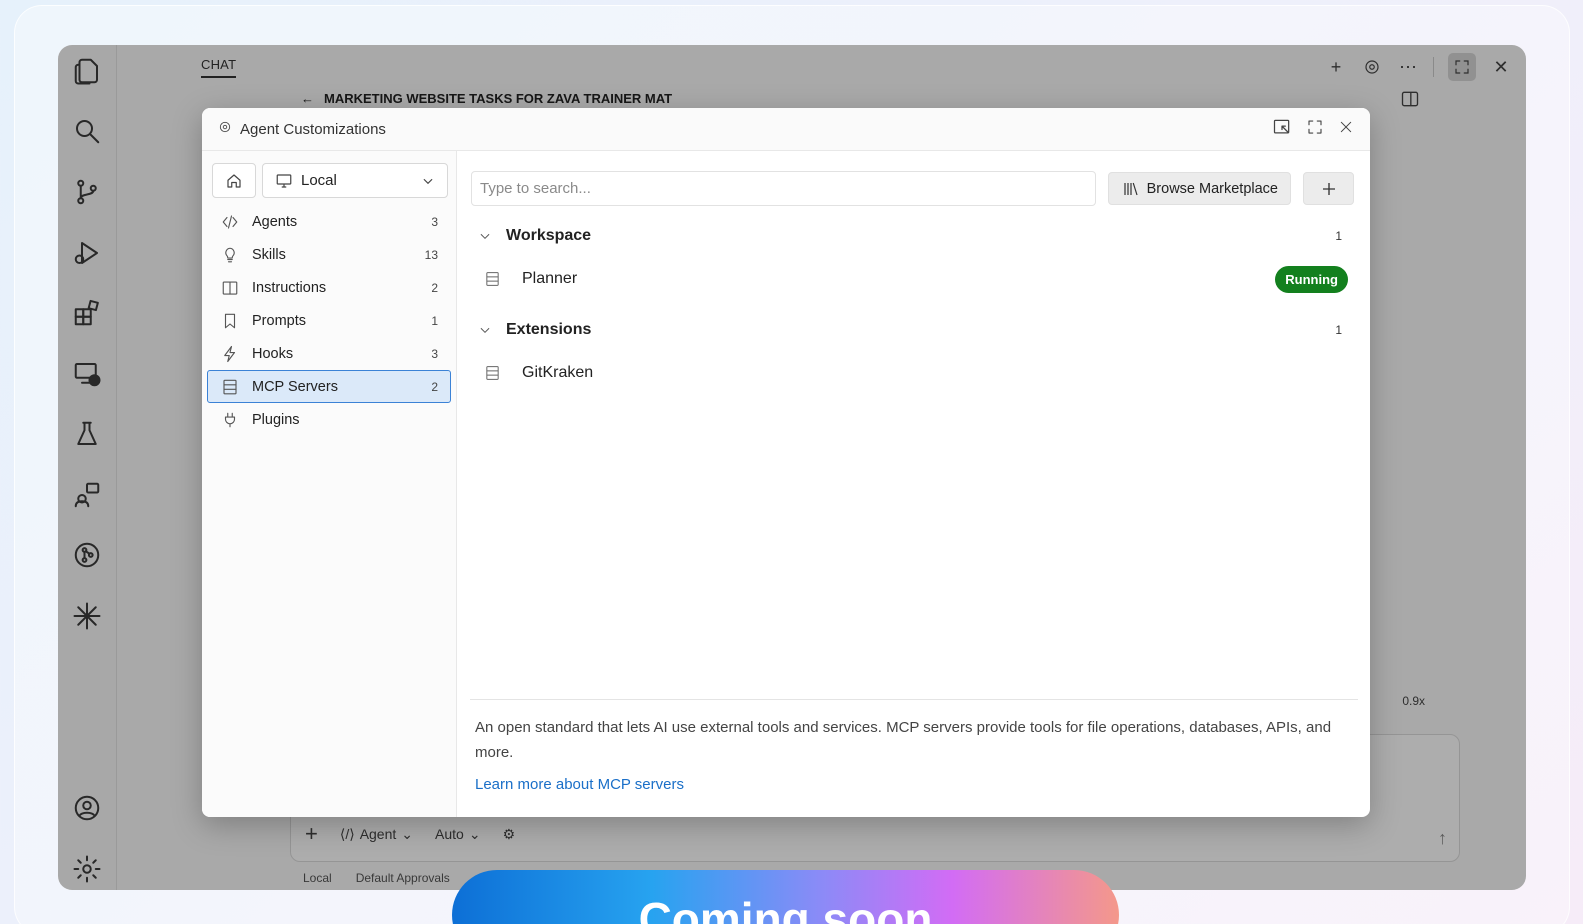 The width and height of the screenshot is (1583, 924). Describe the element at coordinates (579, 784) in the screenshot. I see `learn-more-link: Learn more about MCP servers` at that location.